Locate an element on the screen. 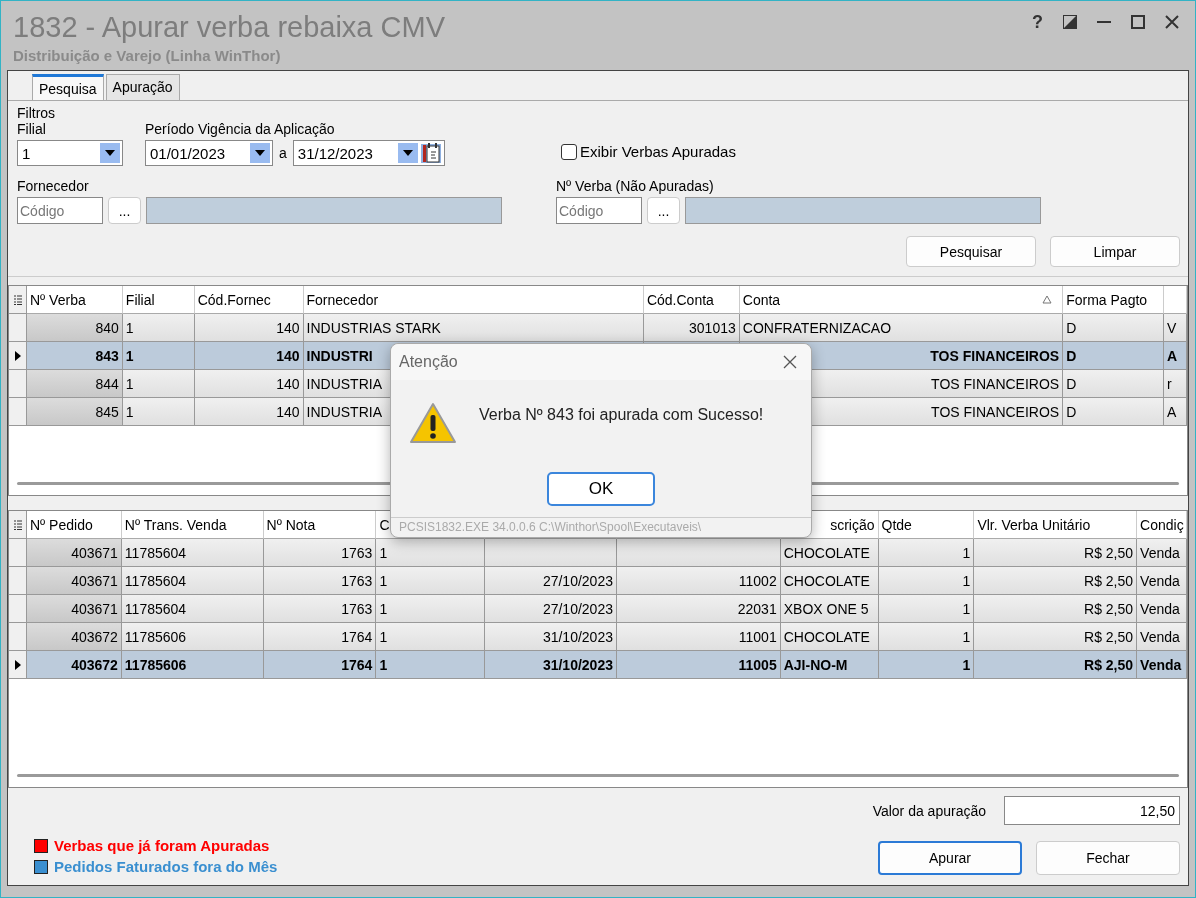  column-header: Nº Verba is located at coordinates (58, 299).